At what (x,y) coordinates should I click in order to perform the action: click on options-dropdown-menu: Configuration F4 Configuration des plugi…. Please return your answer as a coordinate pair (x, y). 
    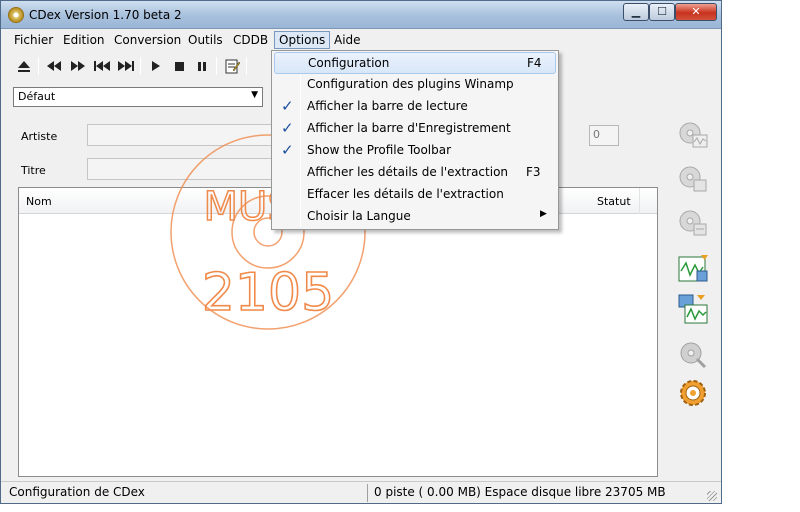
    Looking at the image, I should click on (415, 140).